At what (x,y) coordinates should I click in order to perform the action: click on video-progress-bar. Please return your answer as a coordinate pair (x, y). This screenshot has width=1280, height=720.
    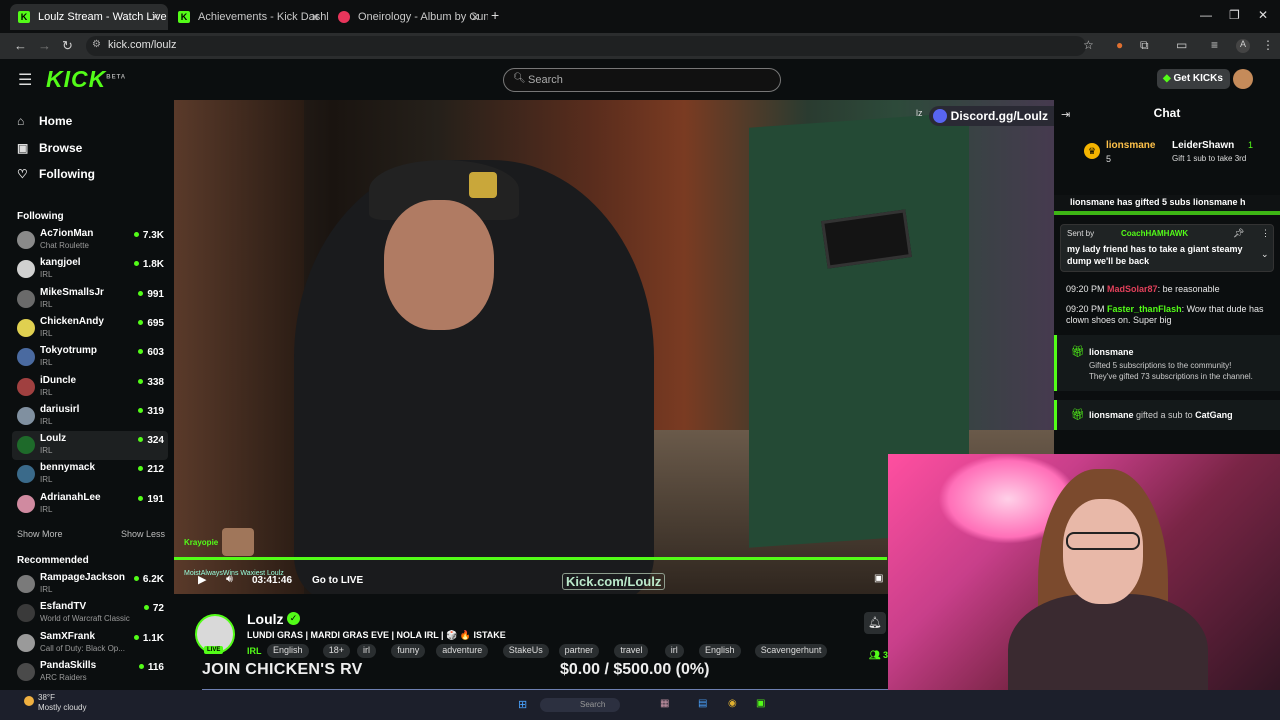
    Looking at the image, I should click on (530, 558).